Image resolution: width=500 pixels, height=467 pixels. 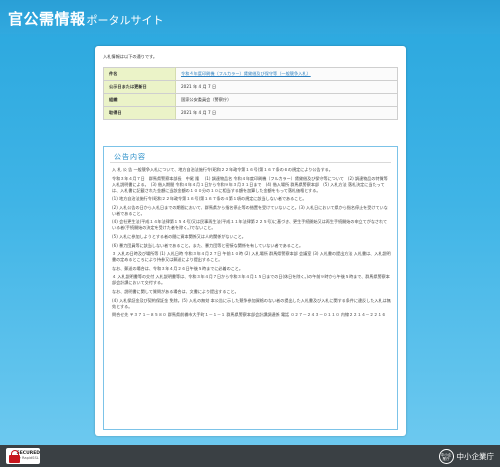 I want to click on info-row-organization: 組織 国家公安委員会（警察庁）, so click(x=250, y=100).